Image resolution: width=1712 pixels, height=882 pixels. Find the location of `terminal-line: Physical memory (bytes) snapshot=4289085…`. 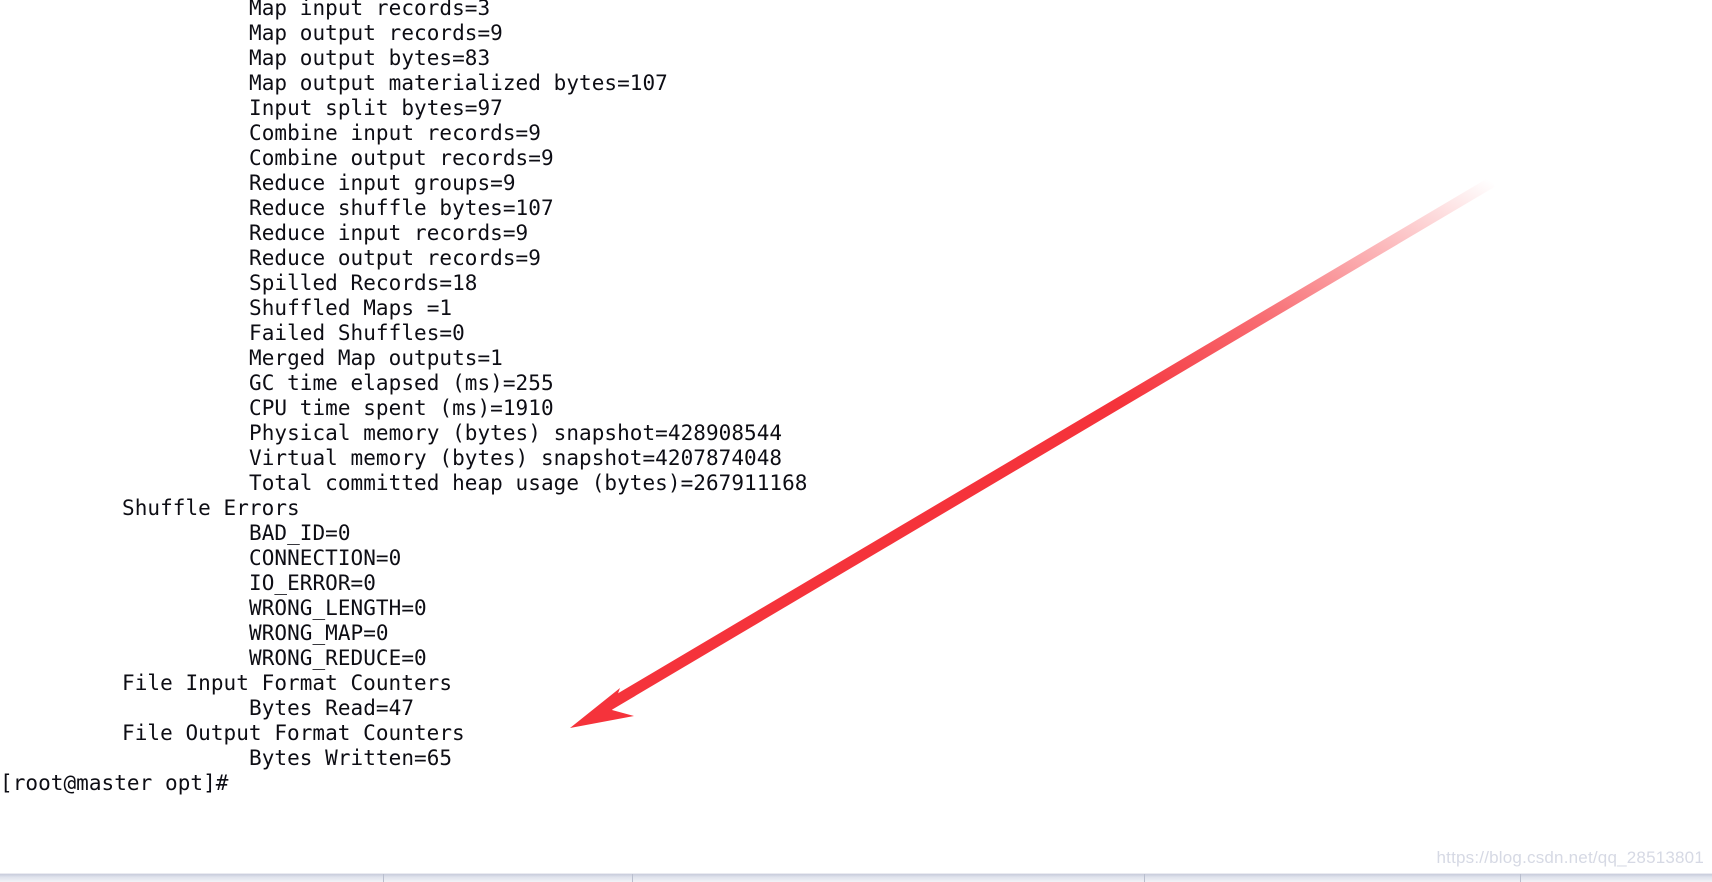

terminal-line: Physical memory (bytes) snapshot=4289085… is located at coordinates (516, 433).